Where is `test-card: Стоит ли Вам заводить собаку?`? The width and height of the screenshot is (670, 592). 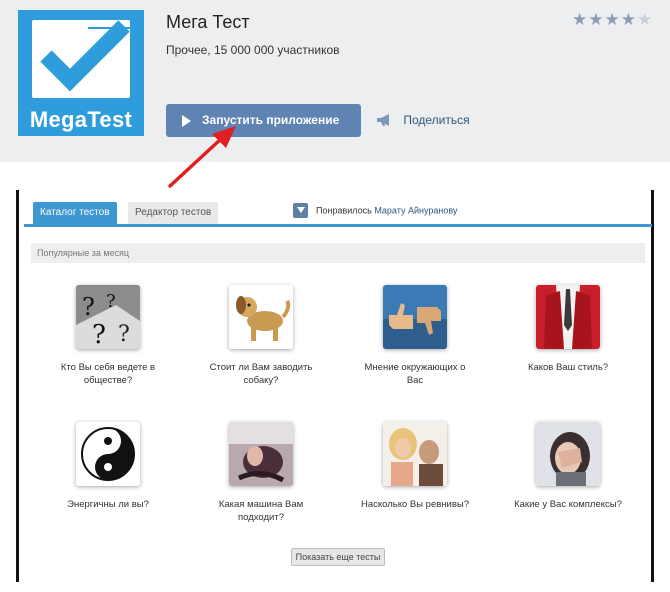
test-card: Стоит ли Вам заводить собаку? is located at coordinates (261, 336).